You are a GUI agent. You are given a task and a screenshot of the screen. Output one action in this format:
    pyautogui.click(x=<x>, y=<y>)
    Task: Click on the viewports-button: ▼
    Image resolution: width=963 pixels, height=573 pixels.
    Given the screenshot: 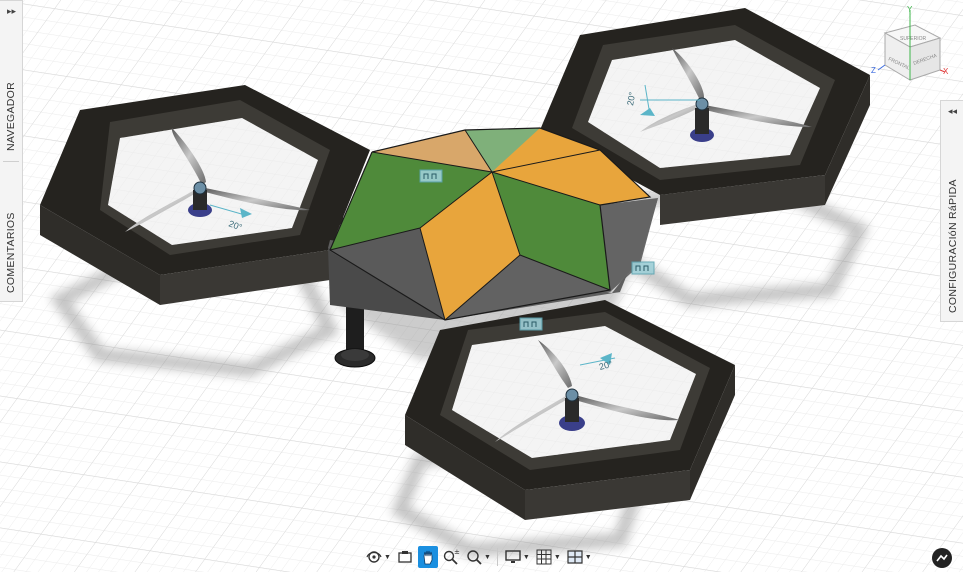 What is the action you would take?
    pyautogui.click(x=579, y=557)
    